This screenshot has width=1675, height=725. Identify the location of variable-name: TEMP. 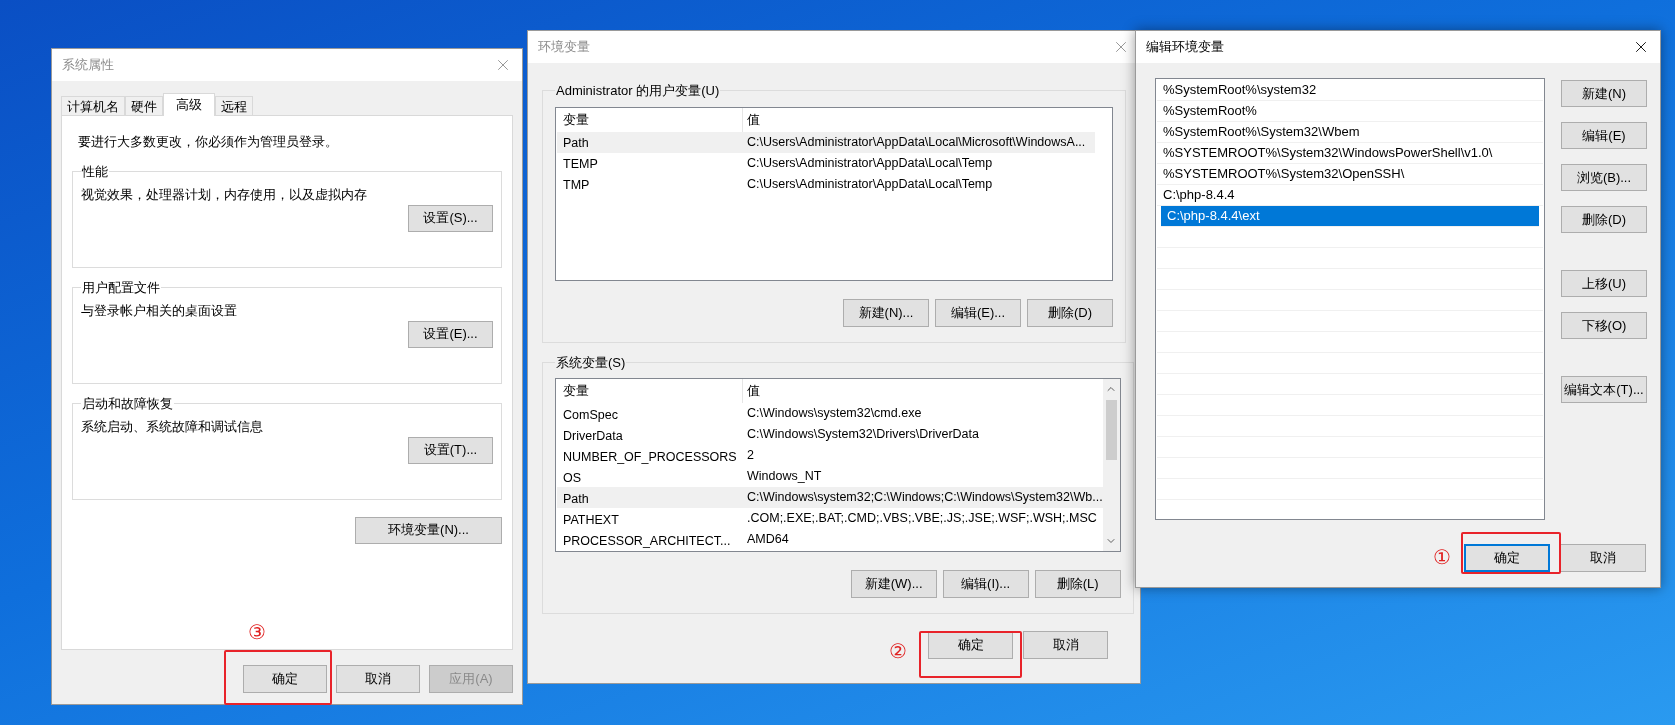
(580, 164).